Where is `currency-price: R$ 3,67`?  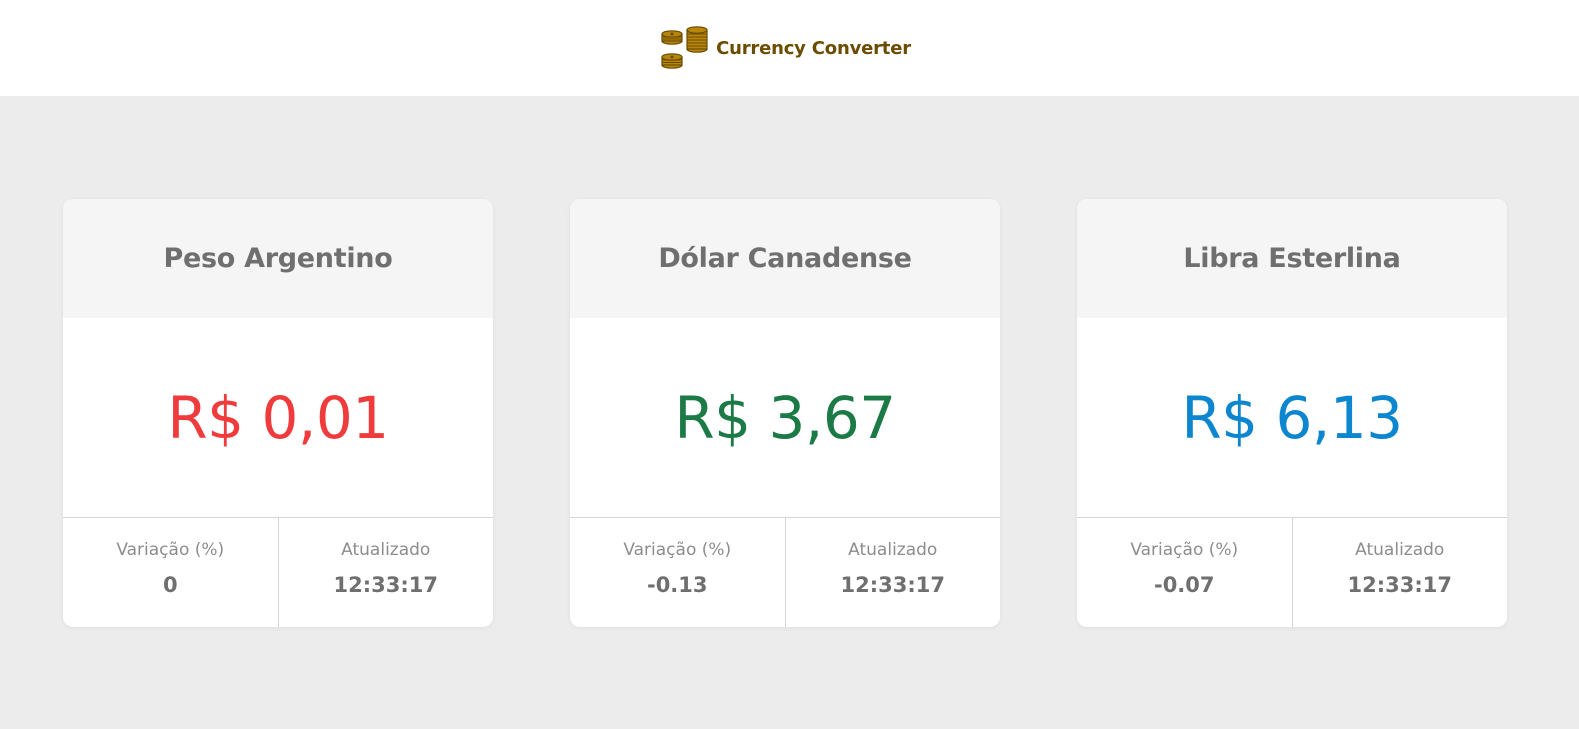
currency-price: R$ 3,67 is located at coordinates (785, 417).